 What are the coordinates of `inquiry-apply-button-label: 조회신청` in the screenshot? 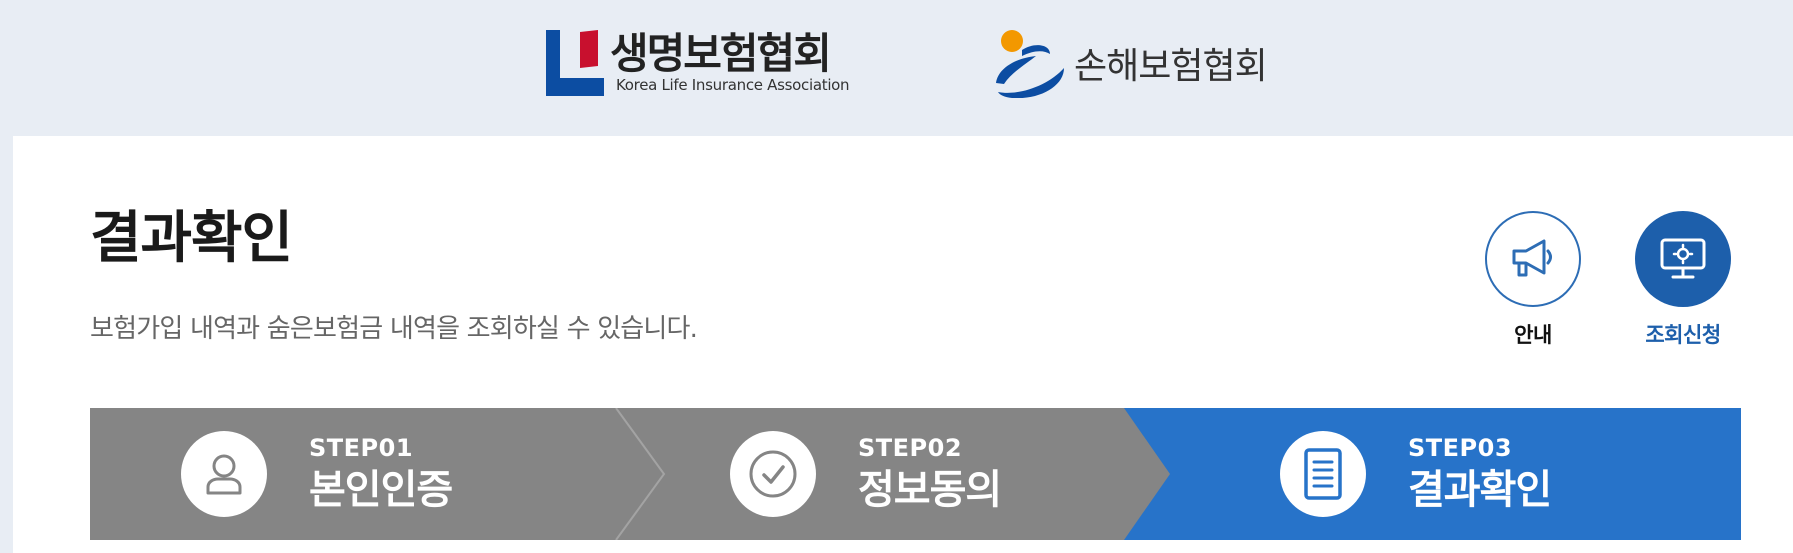 It's located at (1683, 335).